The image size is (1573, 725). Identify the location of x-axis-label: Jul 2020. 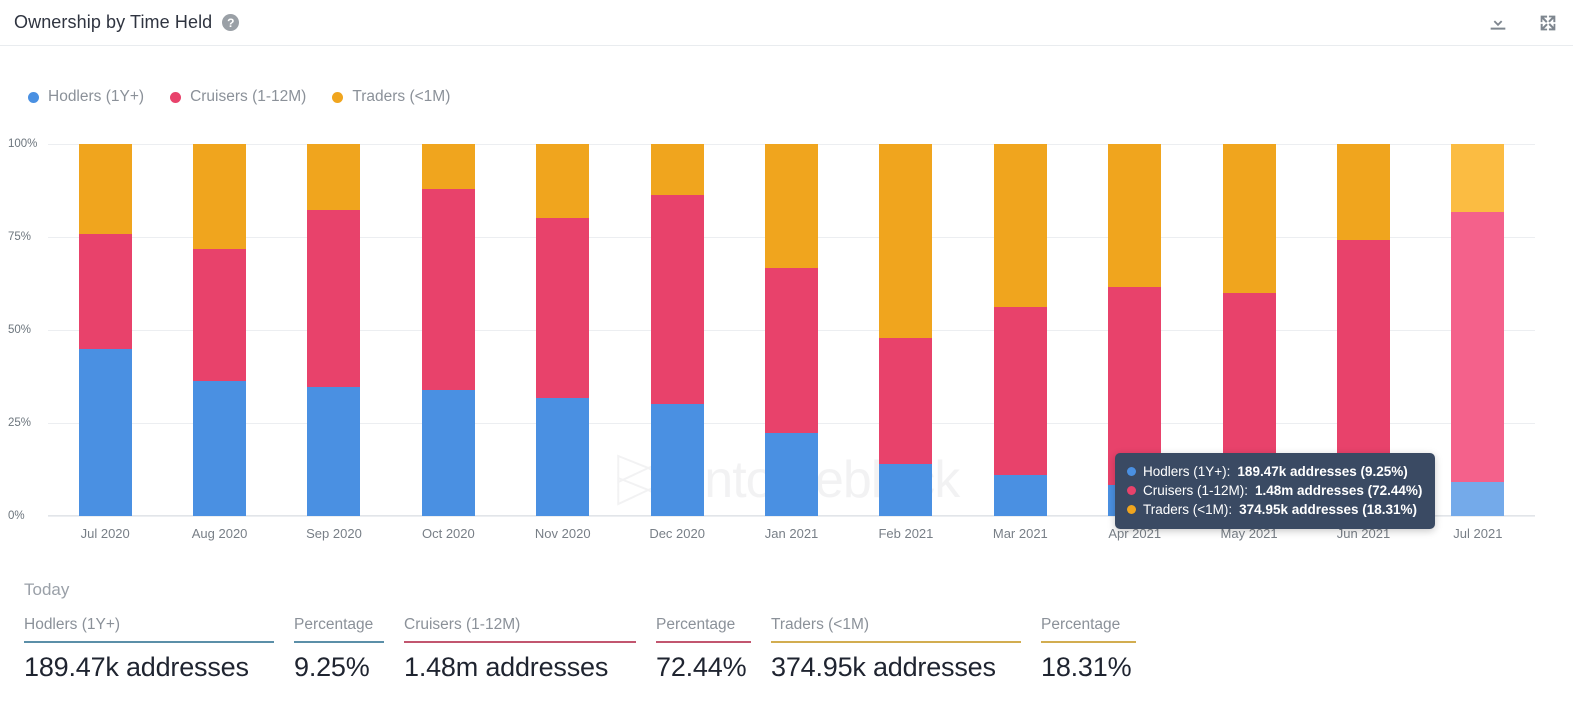
(105, 533).